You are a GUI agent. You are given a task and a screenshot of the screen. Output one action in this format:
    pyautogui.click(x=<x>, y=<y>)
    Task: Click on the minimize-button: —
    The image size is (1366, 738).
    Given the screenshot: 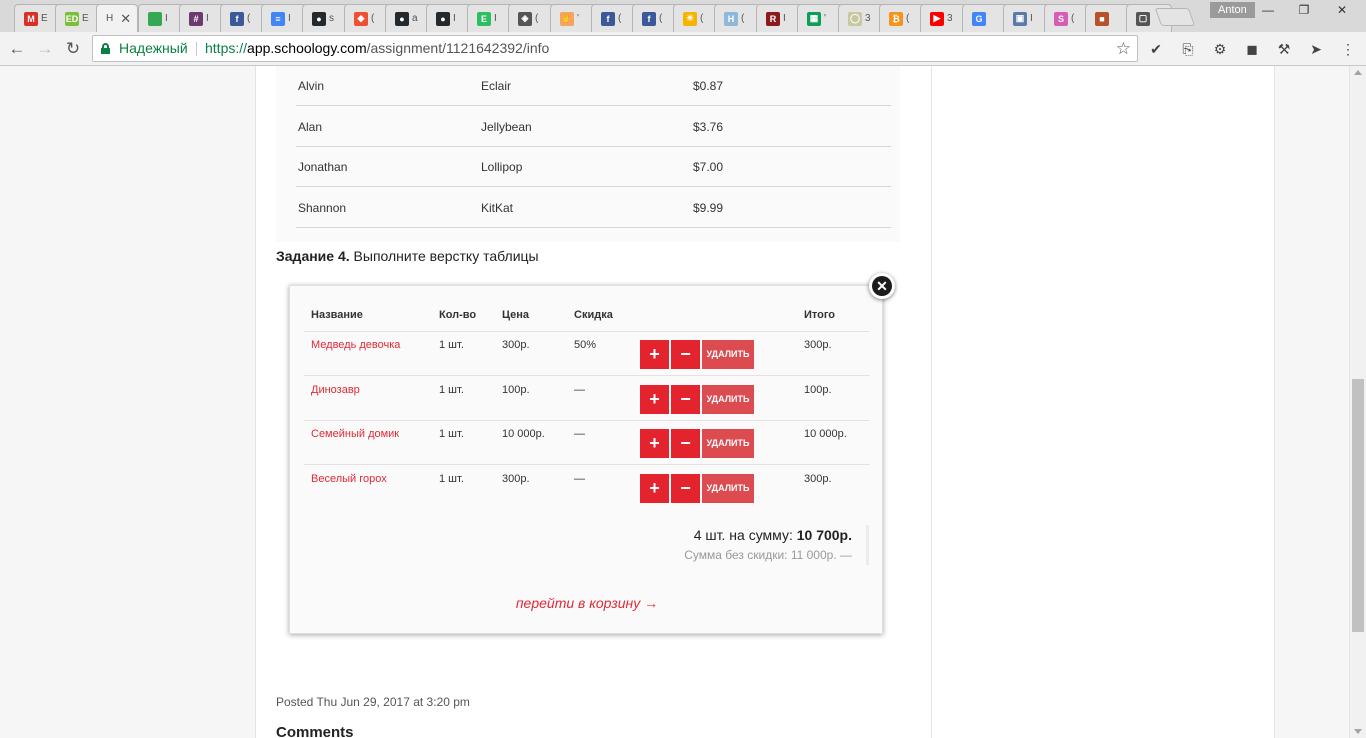 What is the action you would take?
    pyautogui.click(x=1268, y=10)
    